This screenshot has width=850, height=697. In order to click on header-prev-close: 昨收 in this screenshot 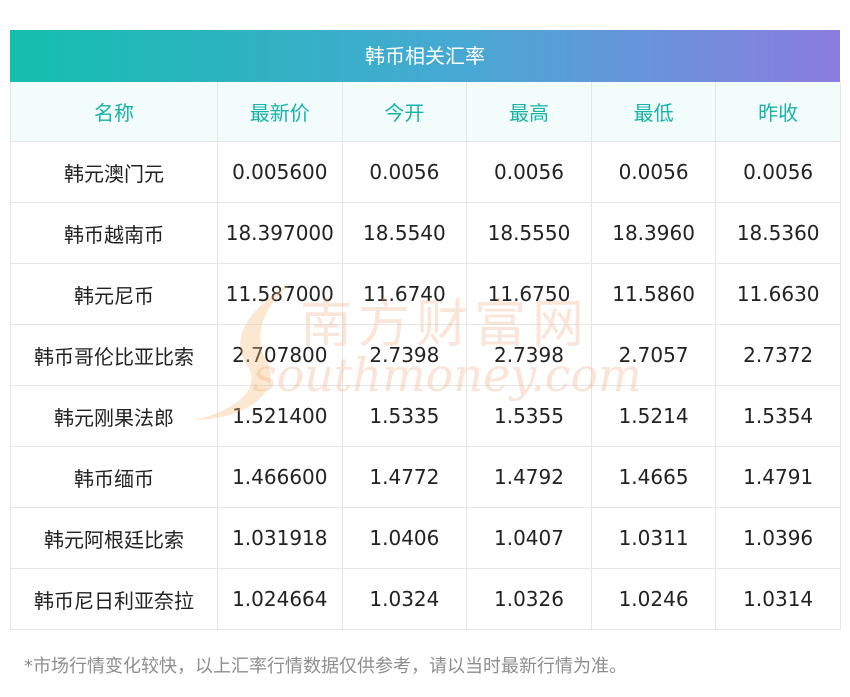, I will do `click(778, 112)`.